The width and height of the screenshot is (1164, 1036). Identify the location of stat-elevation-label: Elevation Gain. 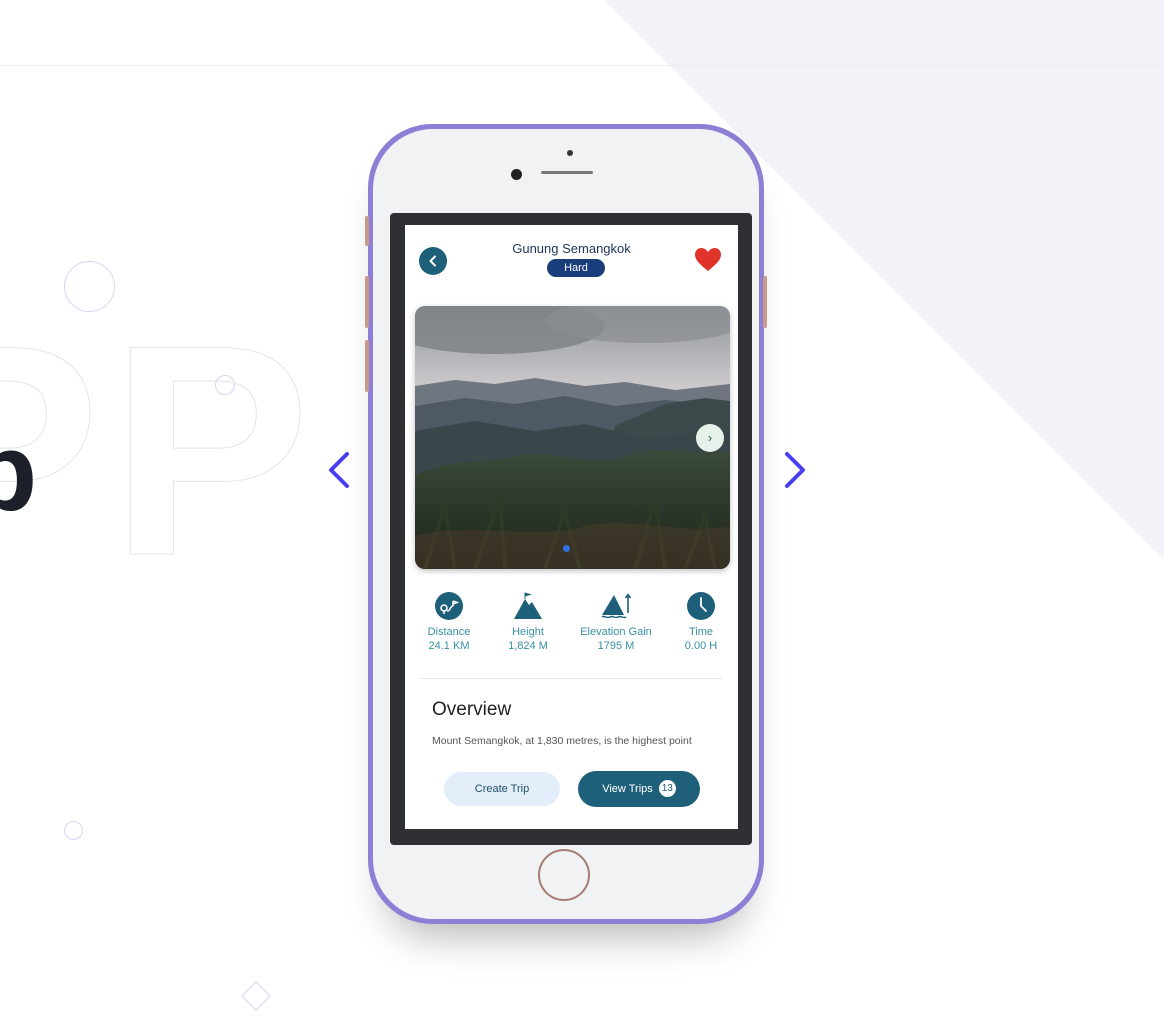
(616, 632).